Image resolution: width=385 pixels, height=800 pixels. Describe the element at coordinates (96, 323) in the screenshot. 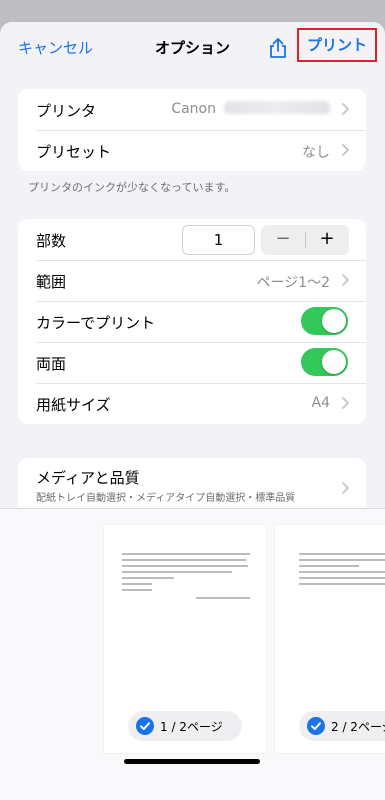

I see `color-label: カラーでプリント` at that location.